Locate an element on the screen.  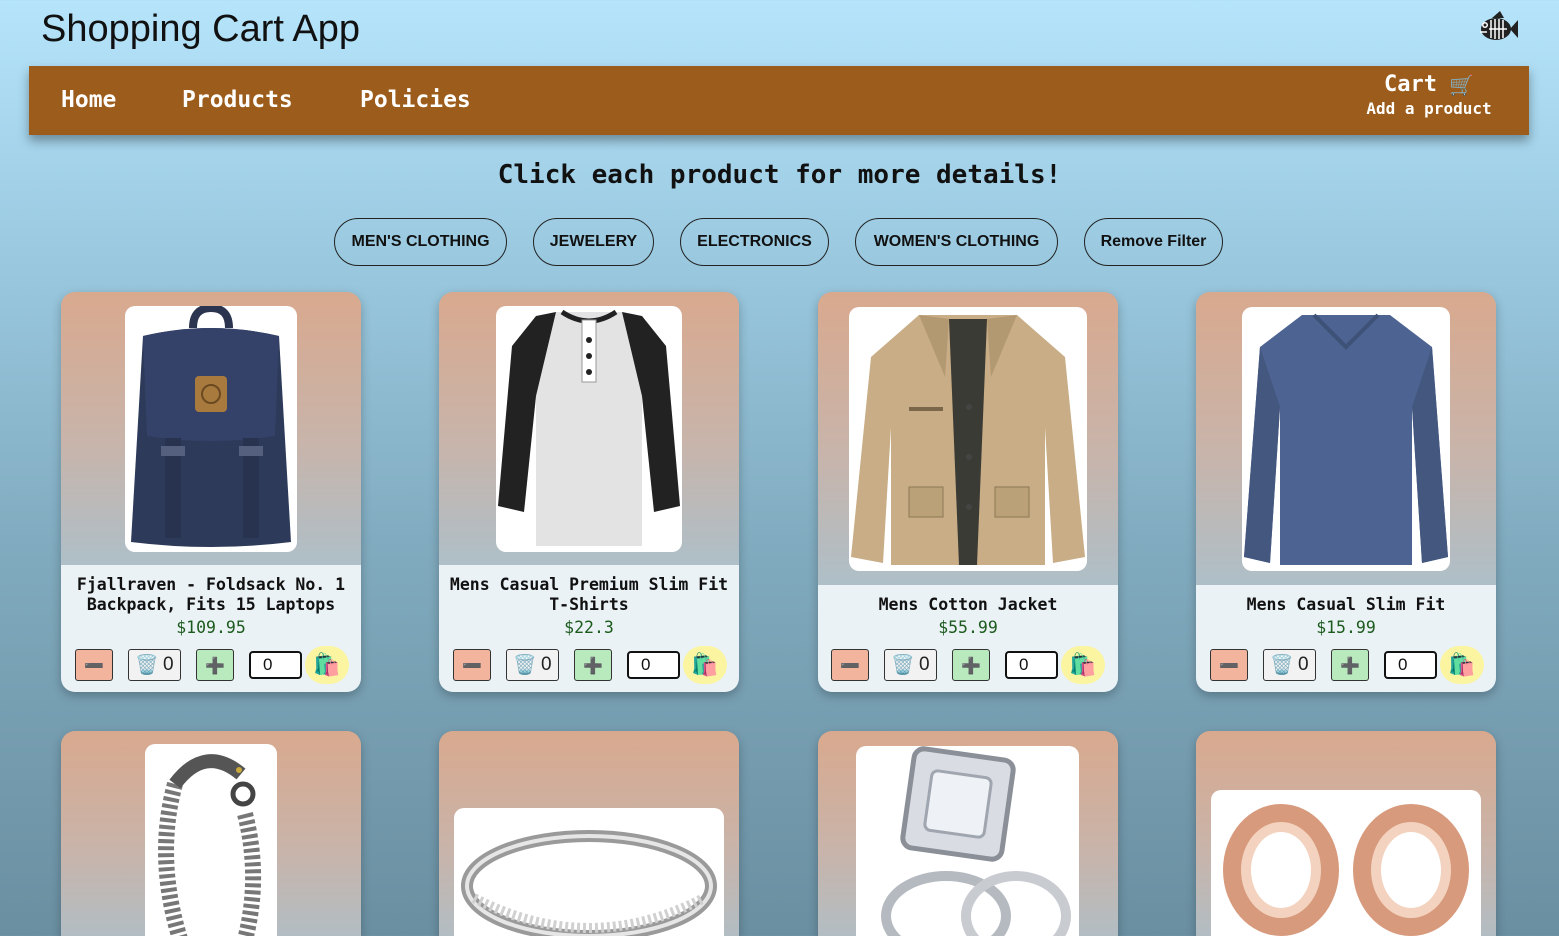
product-title: Mens Casual Premium Slim Fit T-Shirts is located at coordinates (589, 595).